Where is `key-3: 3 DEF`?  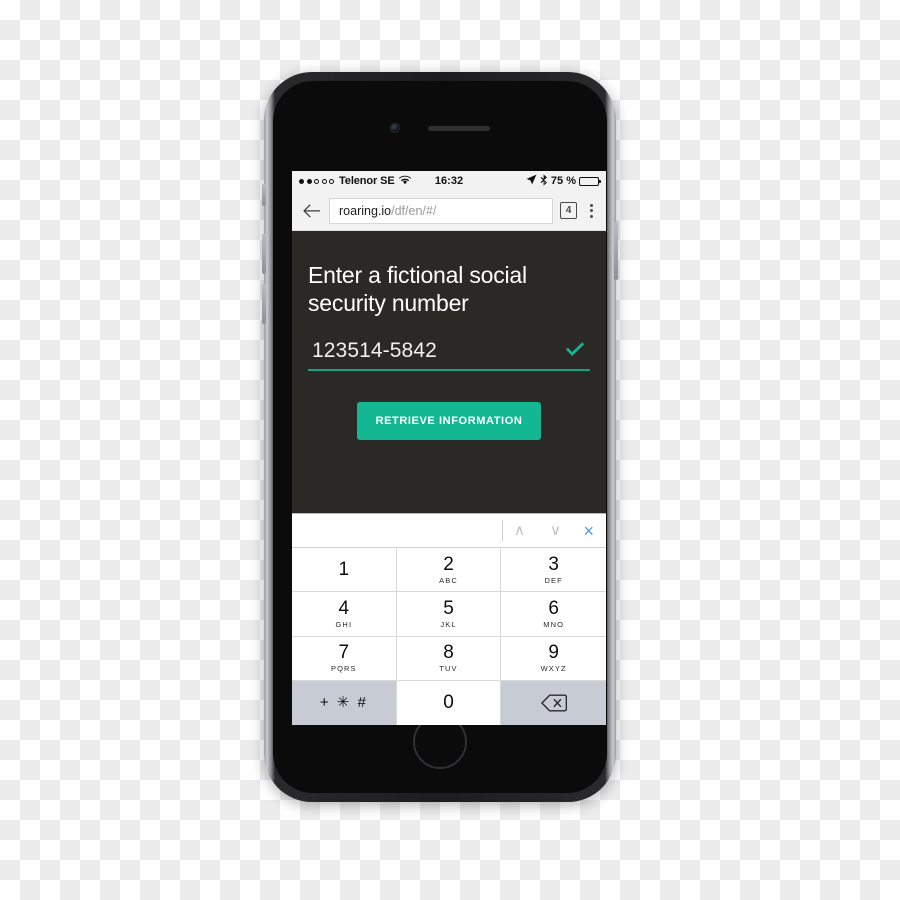 key-3: 3 DEF is located at coordinates (553, 570).